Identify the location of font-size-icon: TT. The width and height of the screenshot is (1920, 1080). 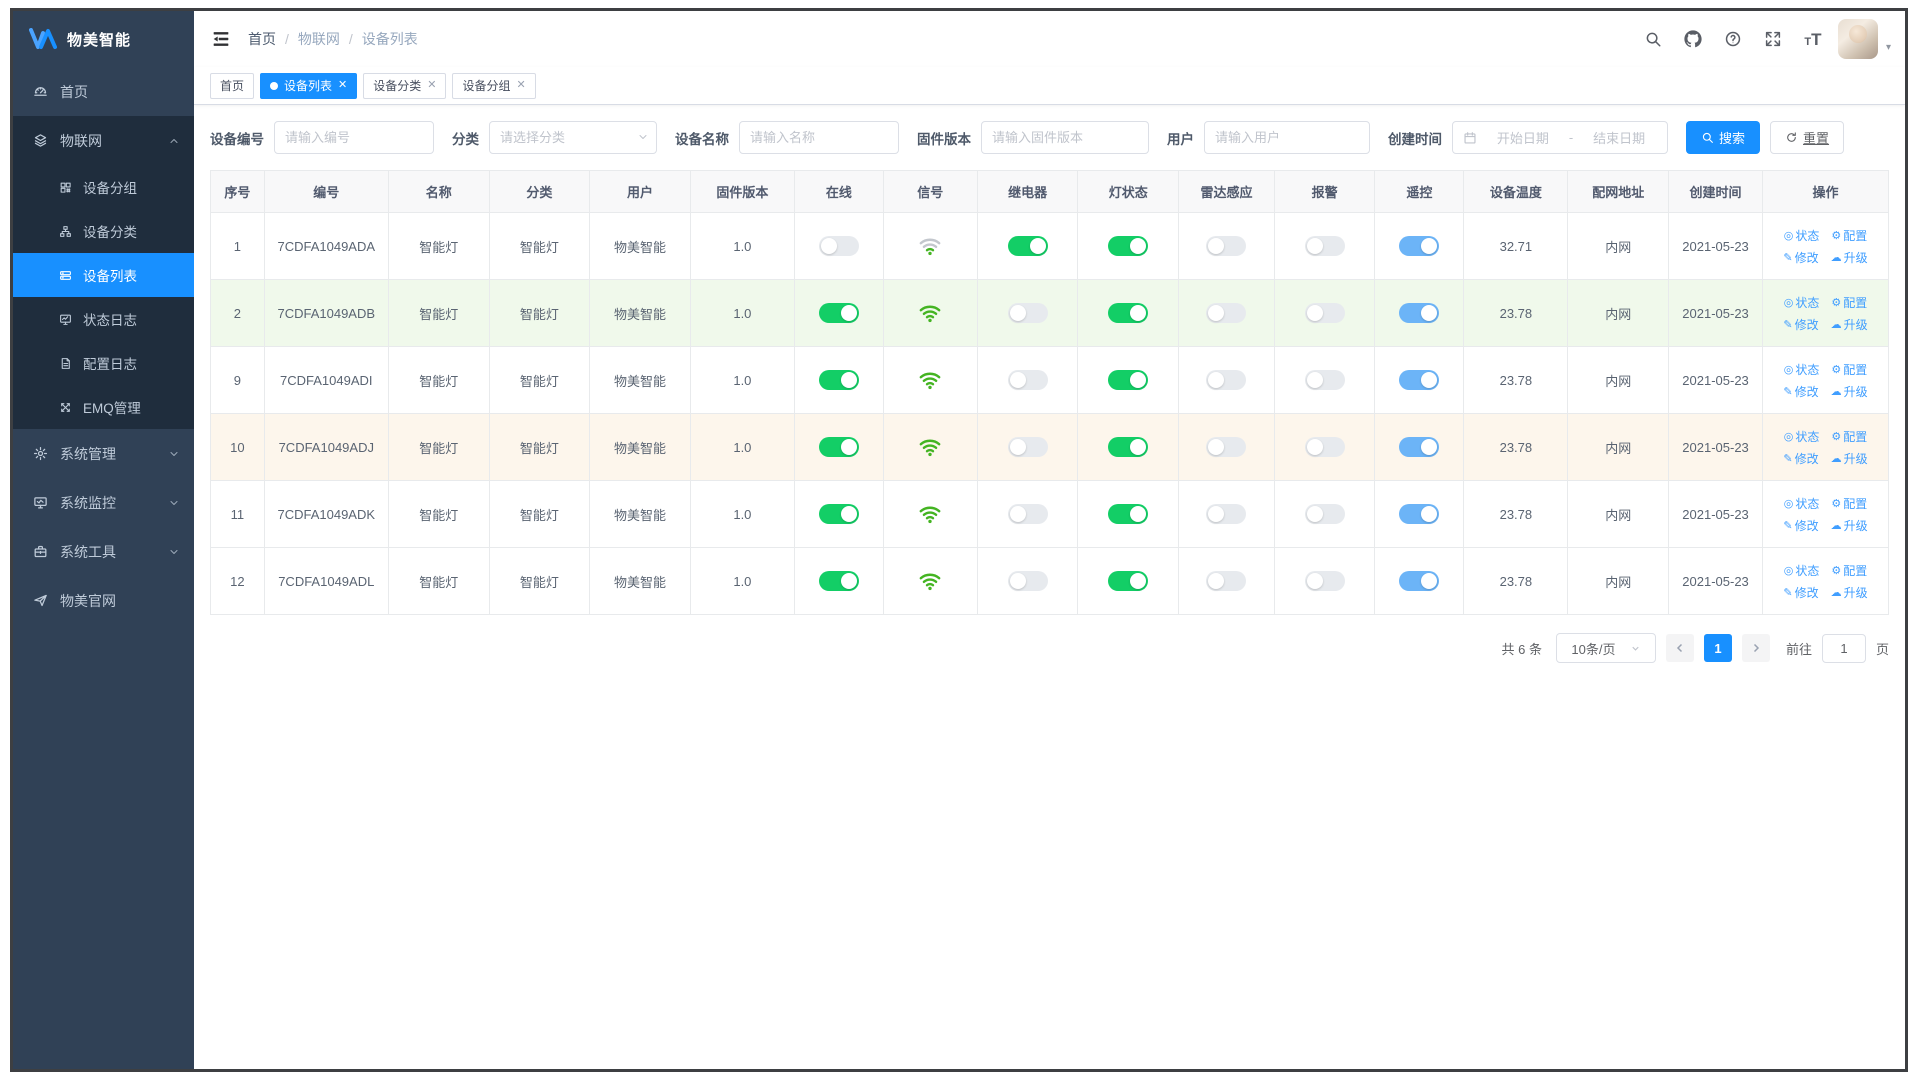
(1813, 39).